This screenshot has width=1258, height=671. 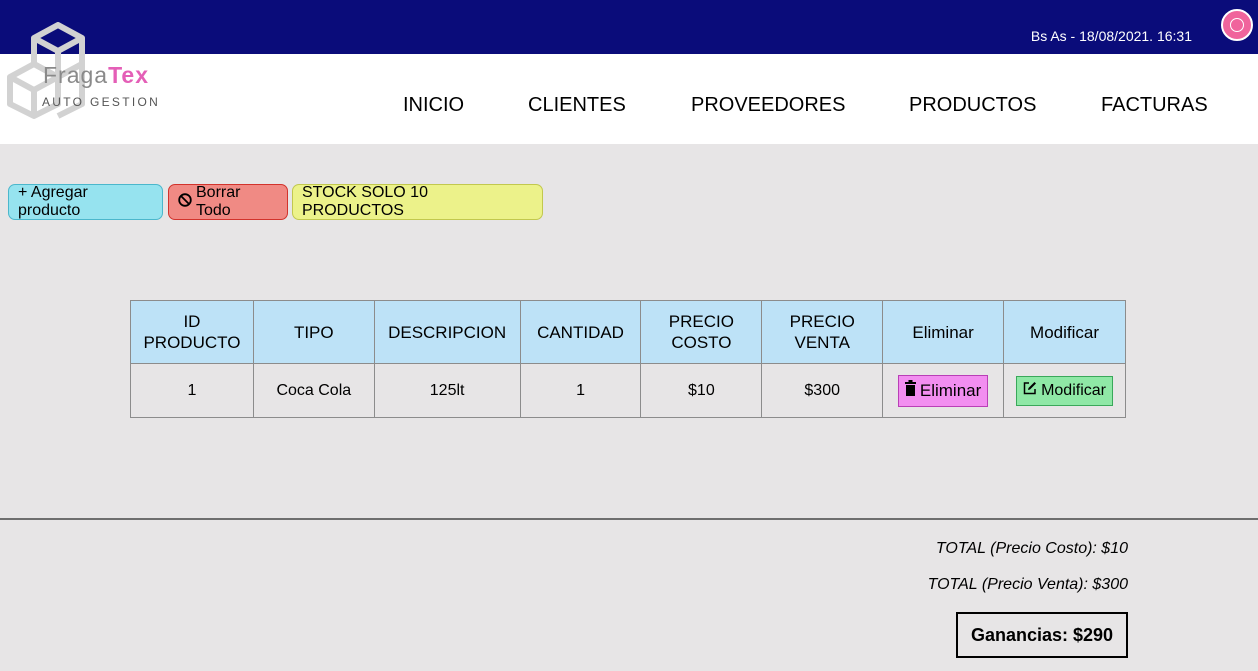 I want to click on col-header-precio-costo: PRECIO COSTO, so click(x=701, y=332).